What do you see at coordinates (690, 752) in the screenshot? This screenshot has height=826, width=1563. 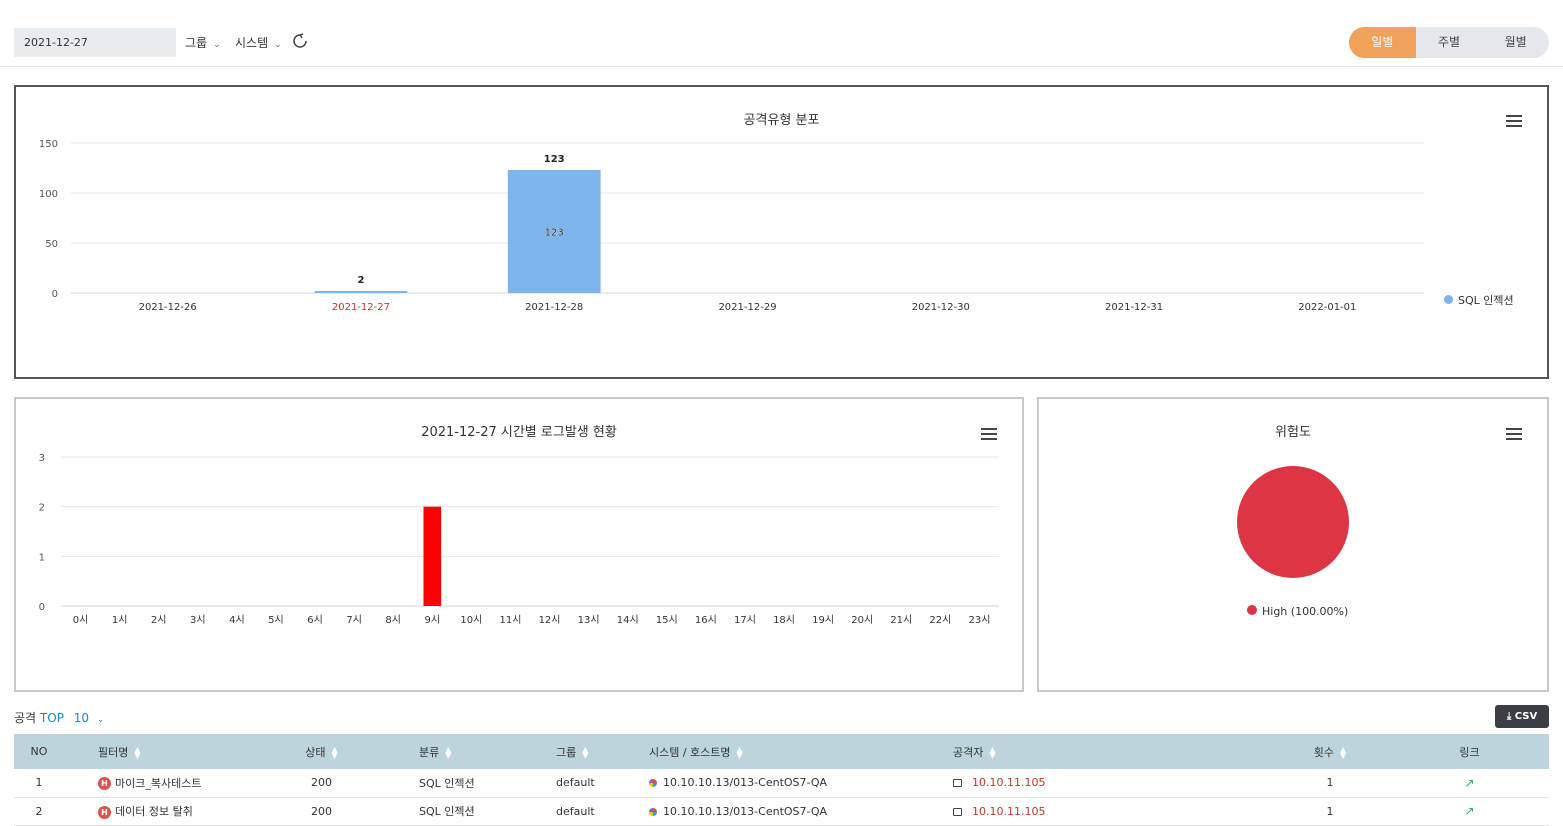 I see `col-label: 시스템 / 호스트명` at bounding box center [690, 752].